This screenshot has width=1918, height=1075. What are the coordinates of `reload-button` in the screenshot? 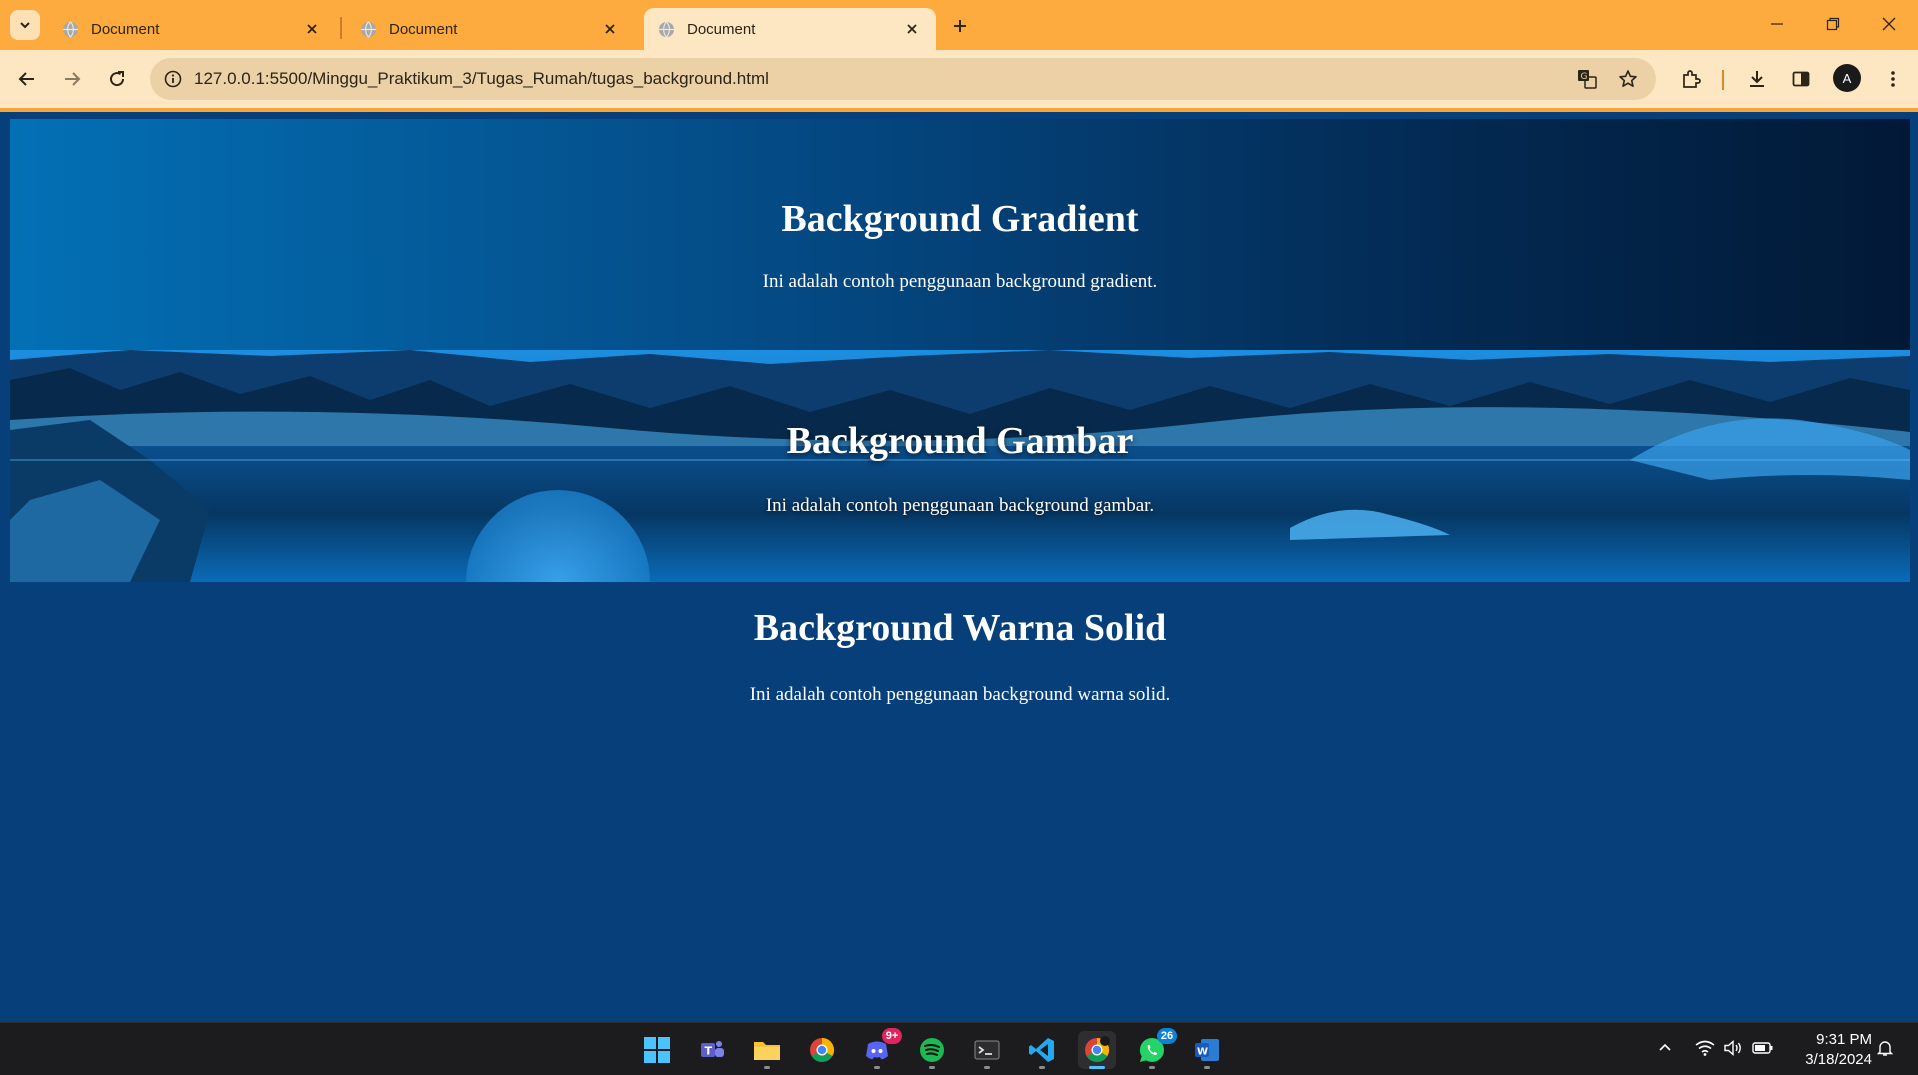 It's located at (117, 79).